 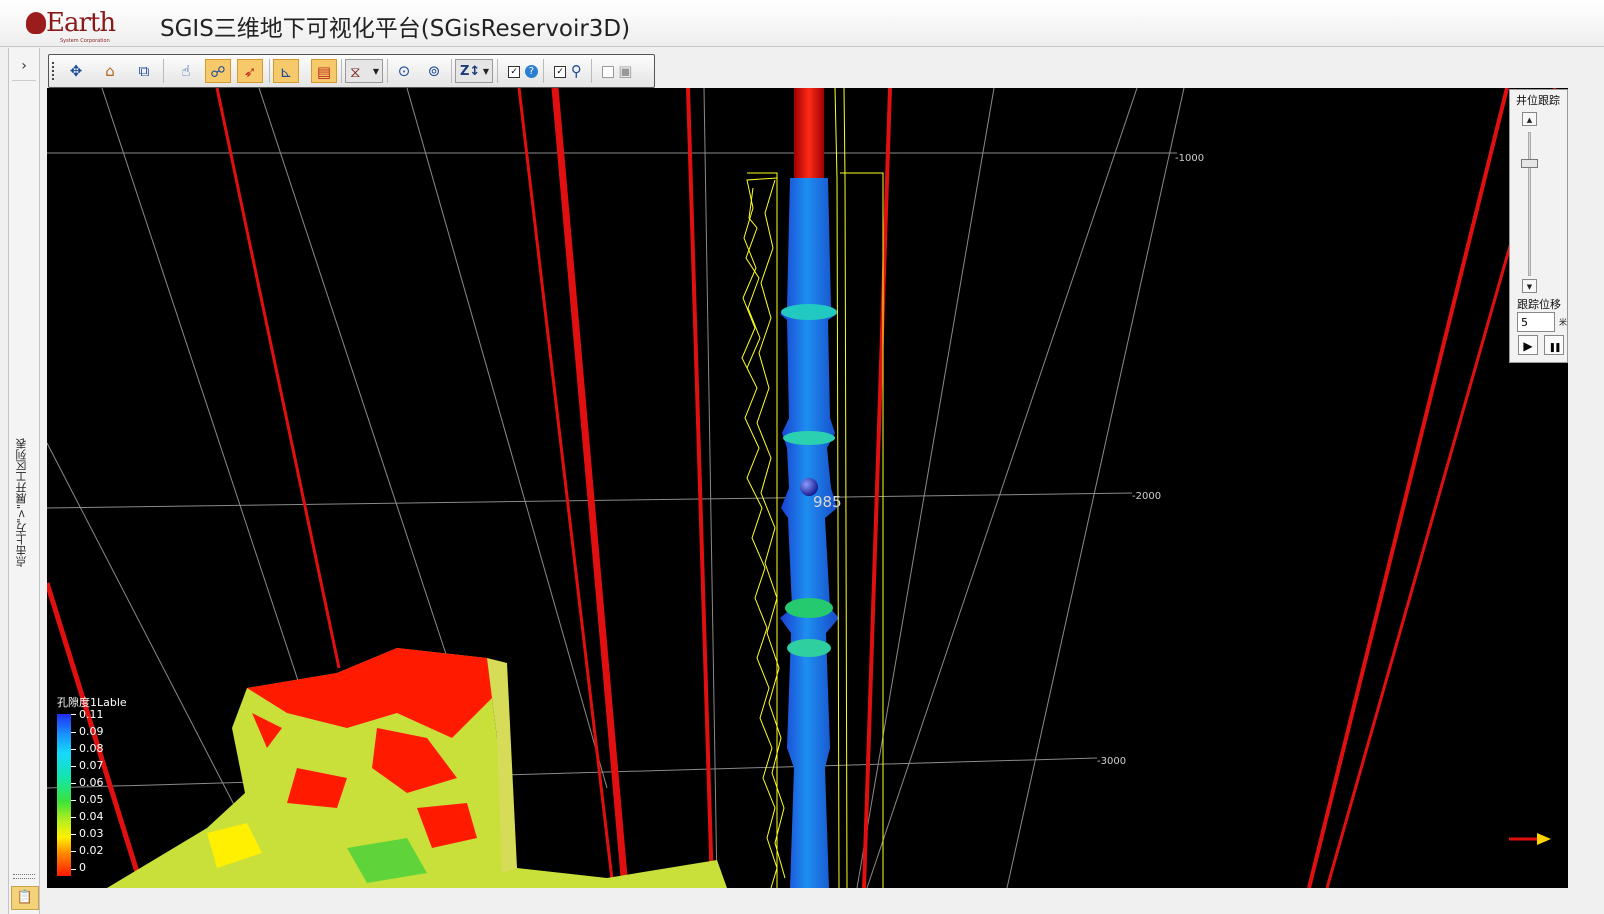 I want to click on depth-label: -2000, so click(x=1146, y=496).